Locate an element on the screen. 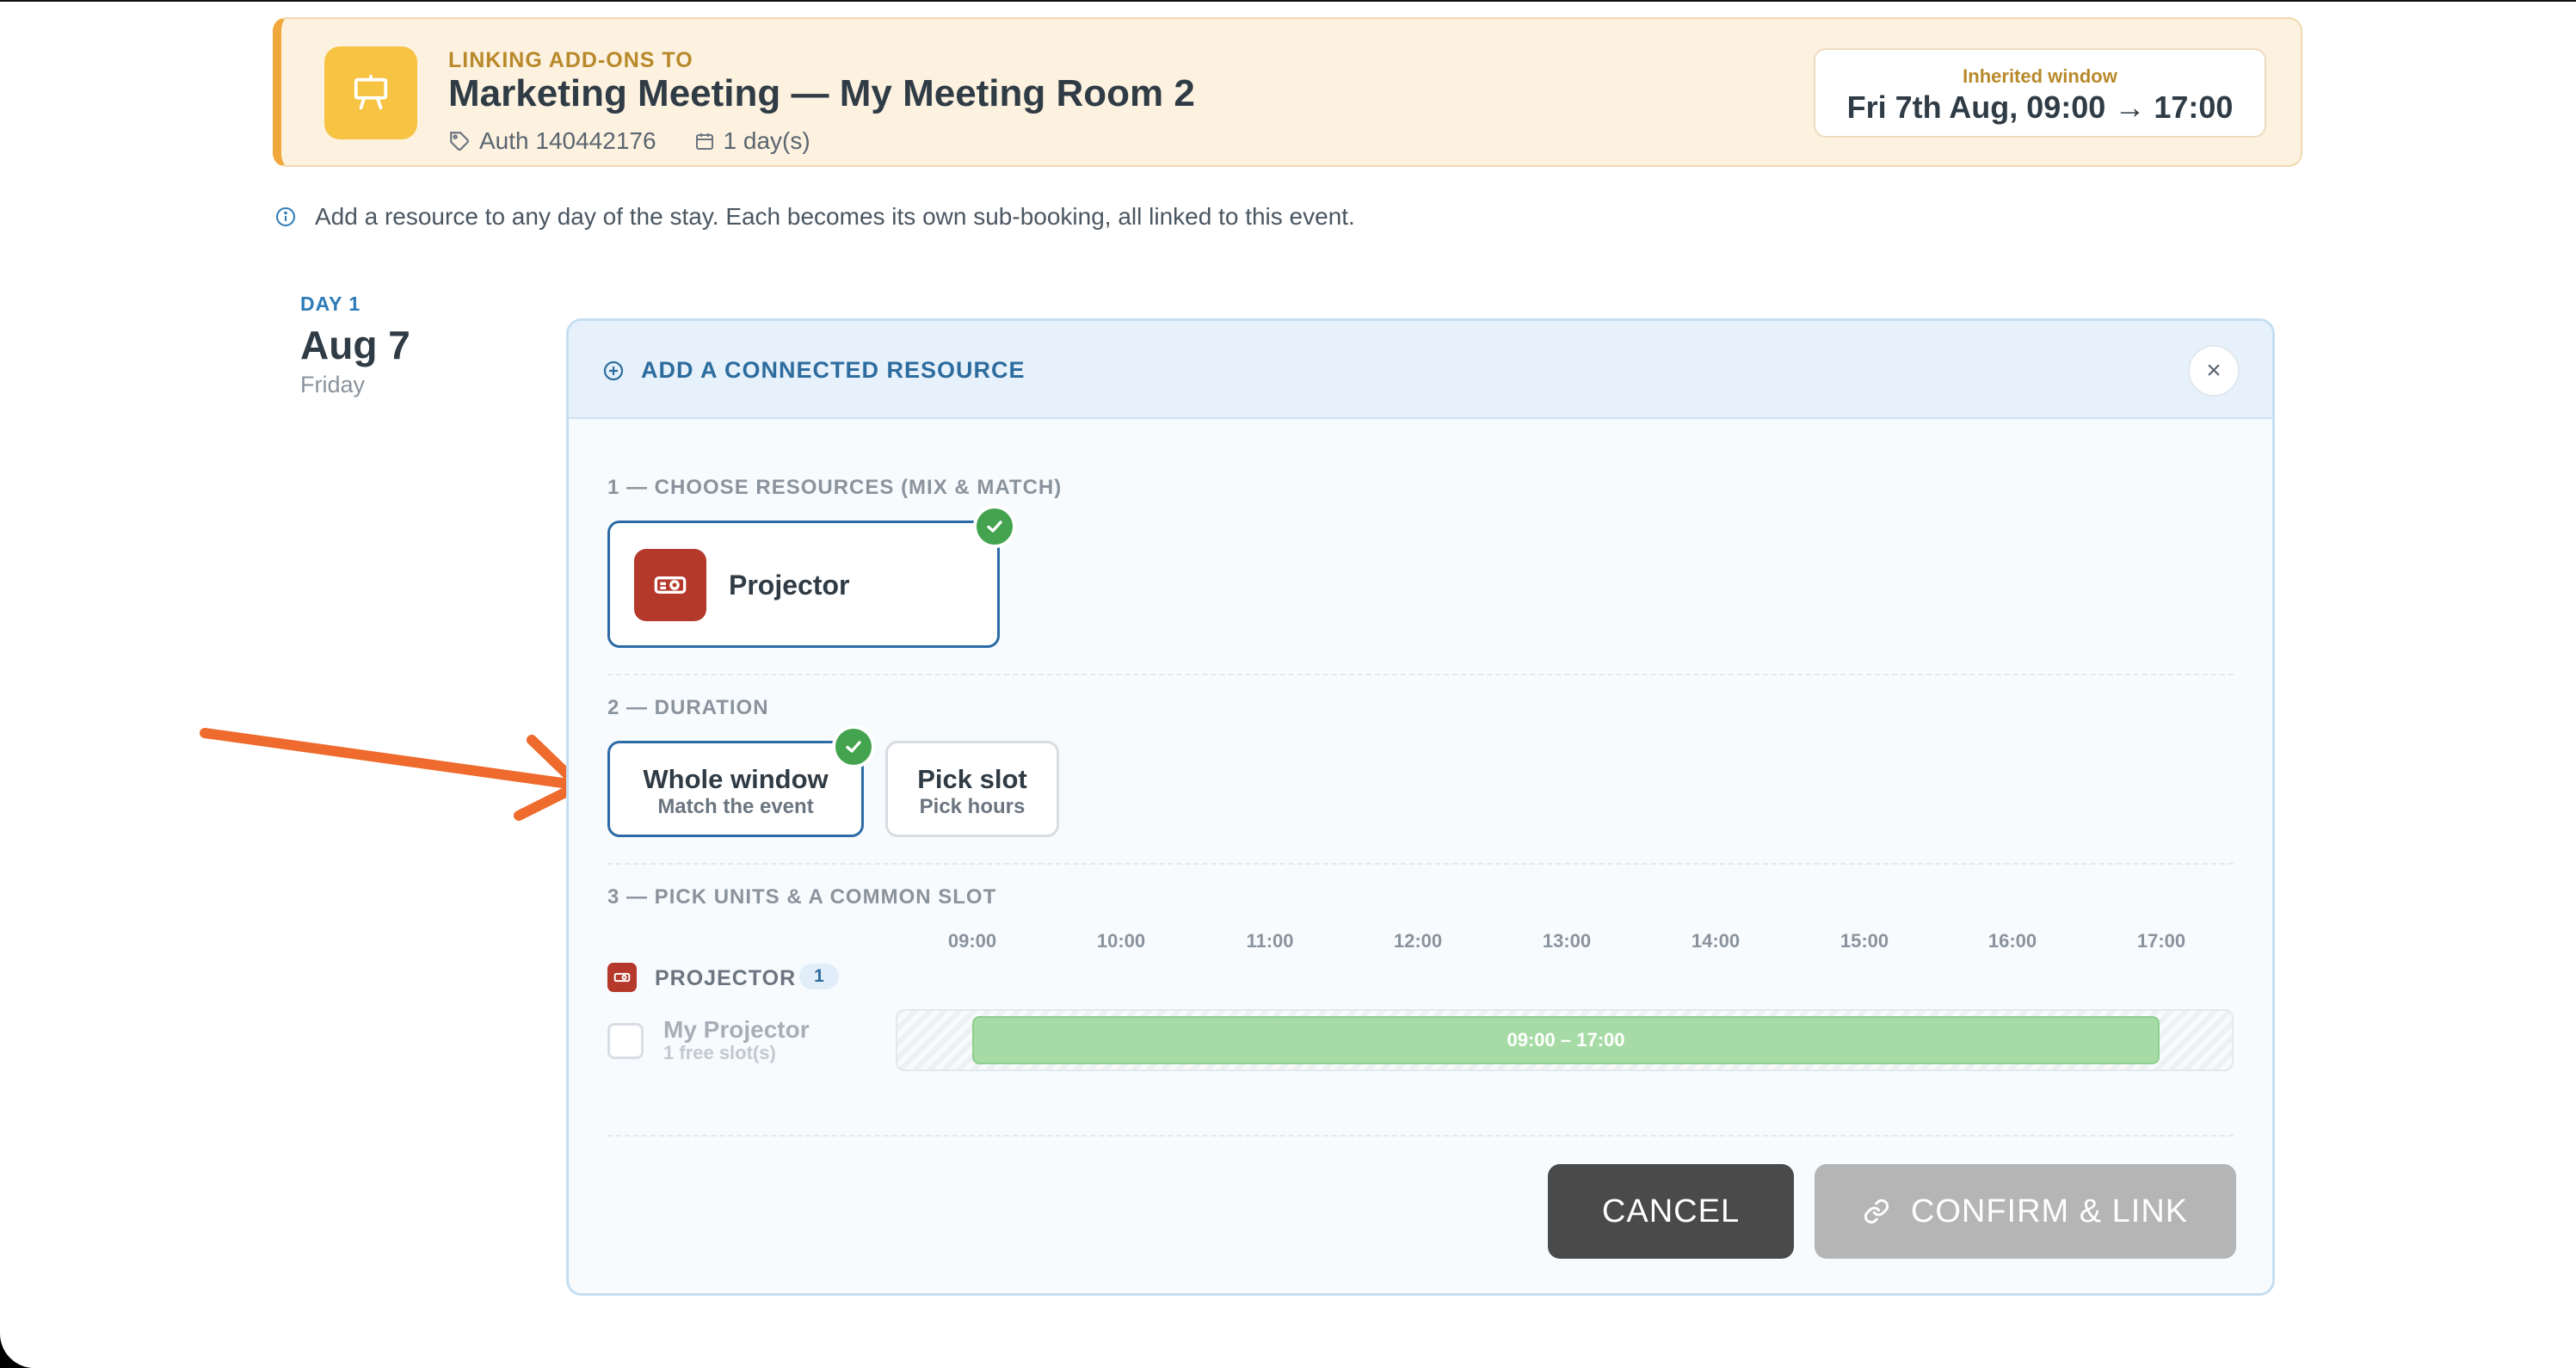  duration-option-subtitle: Match the event is located at coordinates (735, 806).